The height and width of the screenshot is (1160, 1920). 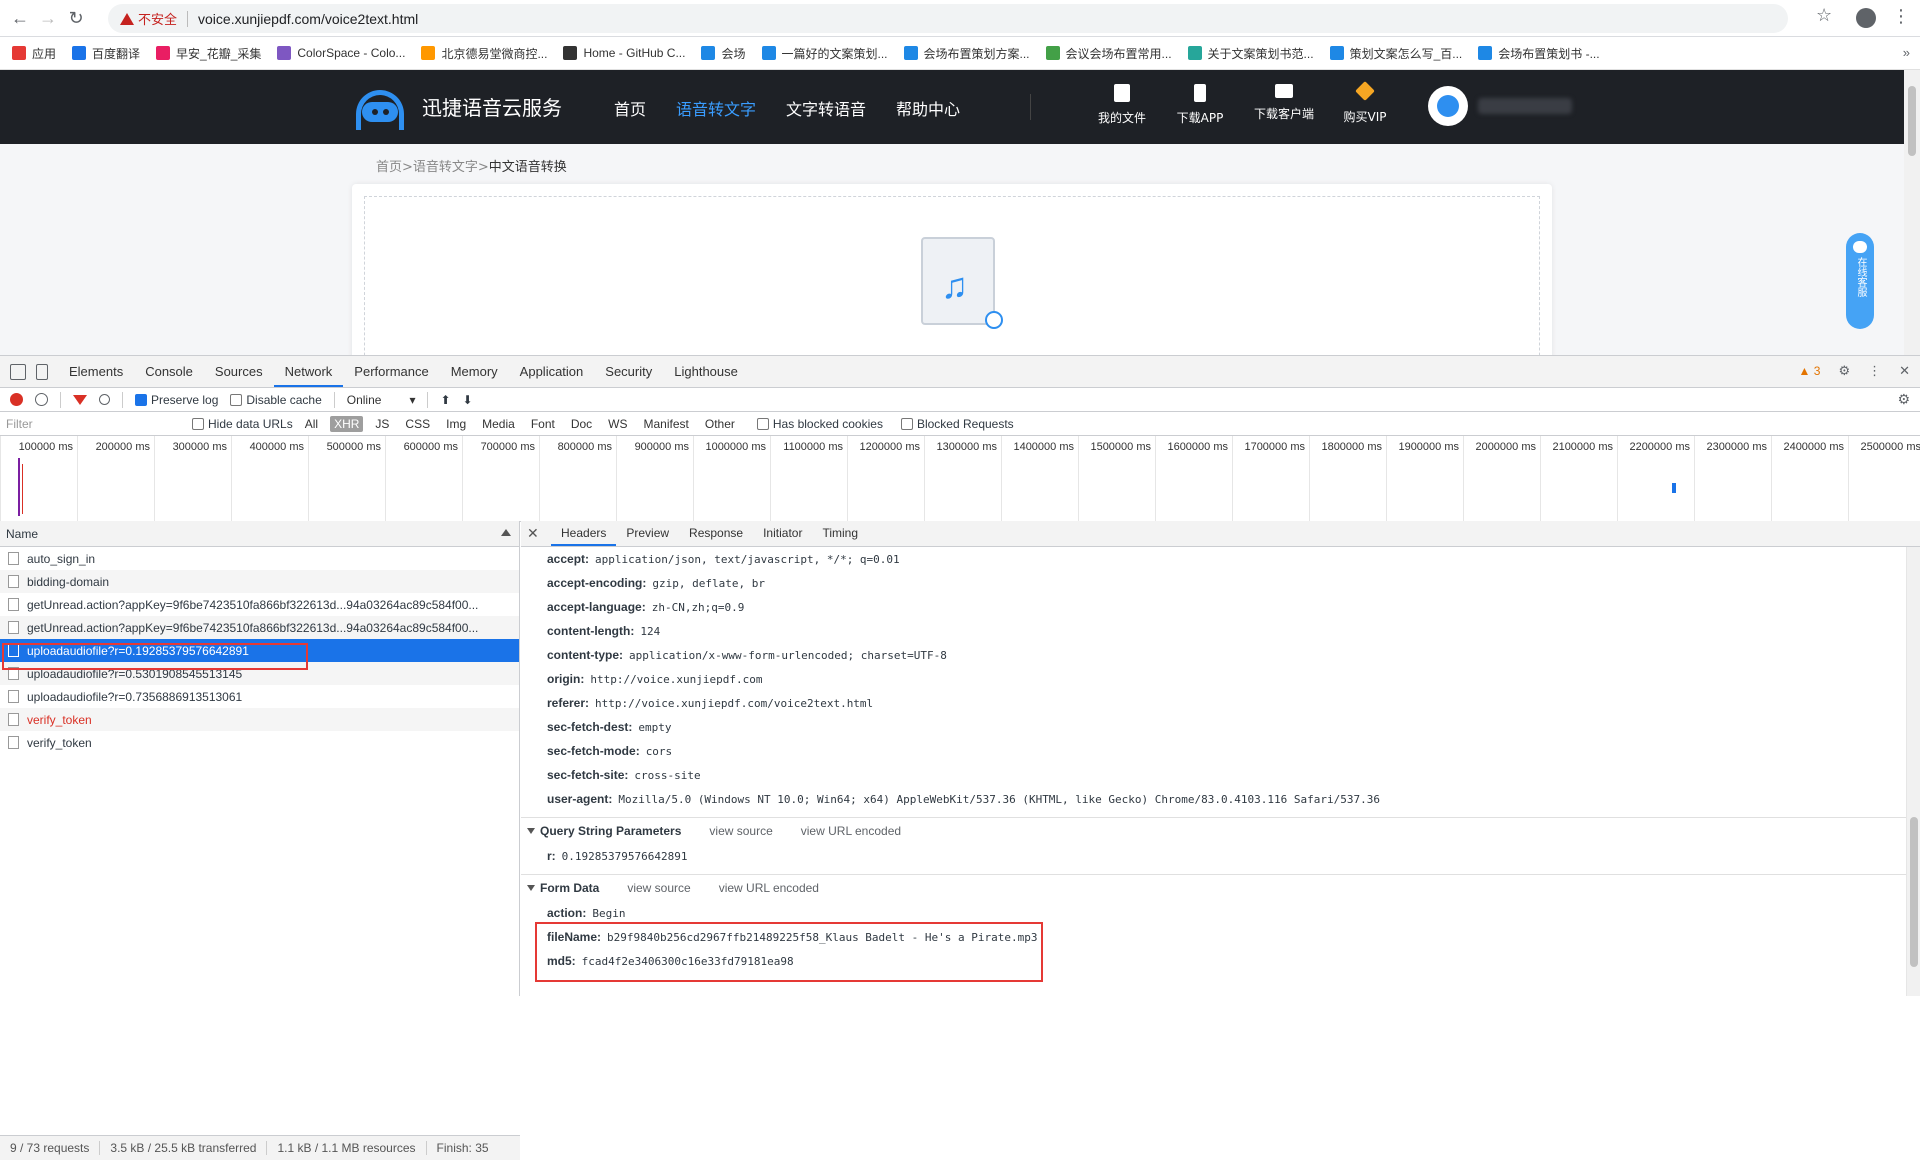 I want to click on page-scrollbar, so click(x=1912, y=212).